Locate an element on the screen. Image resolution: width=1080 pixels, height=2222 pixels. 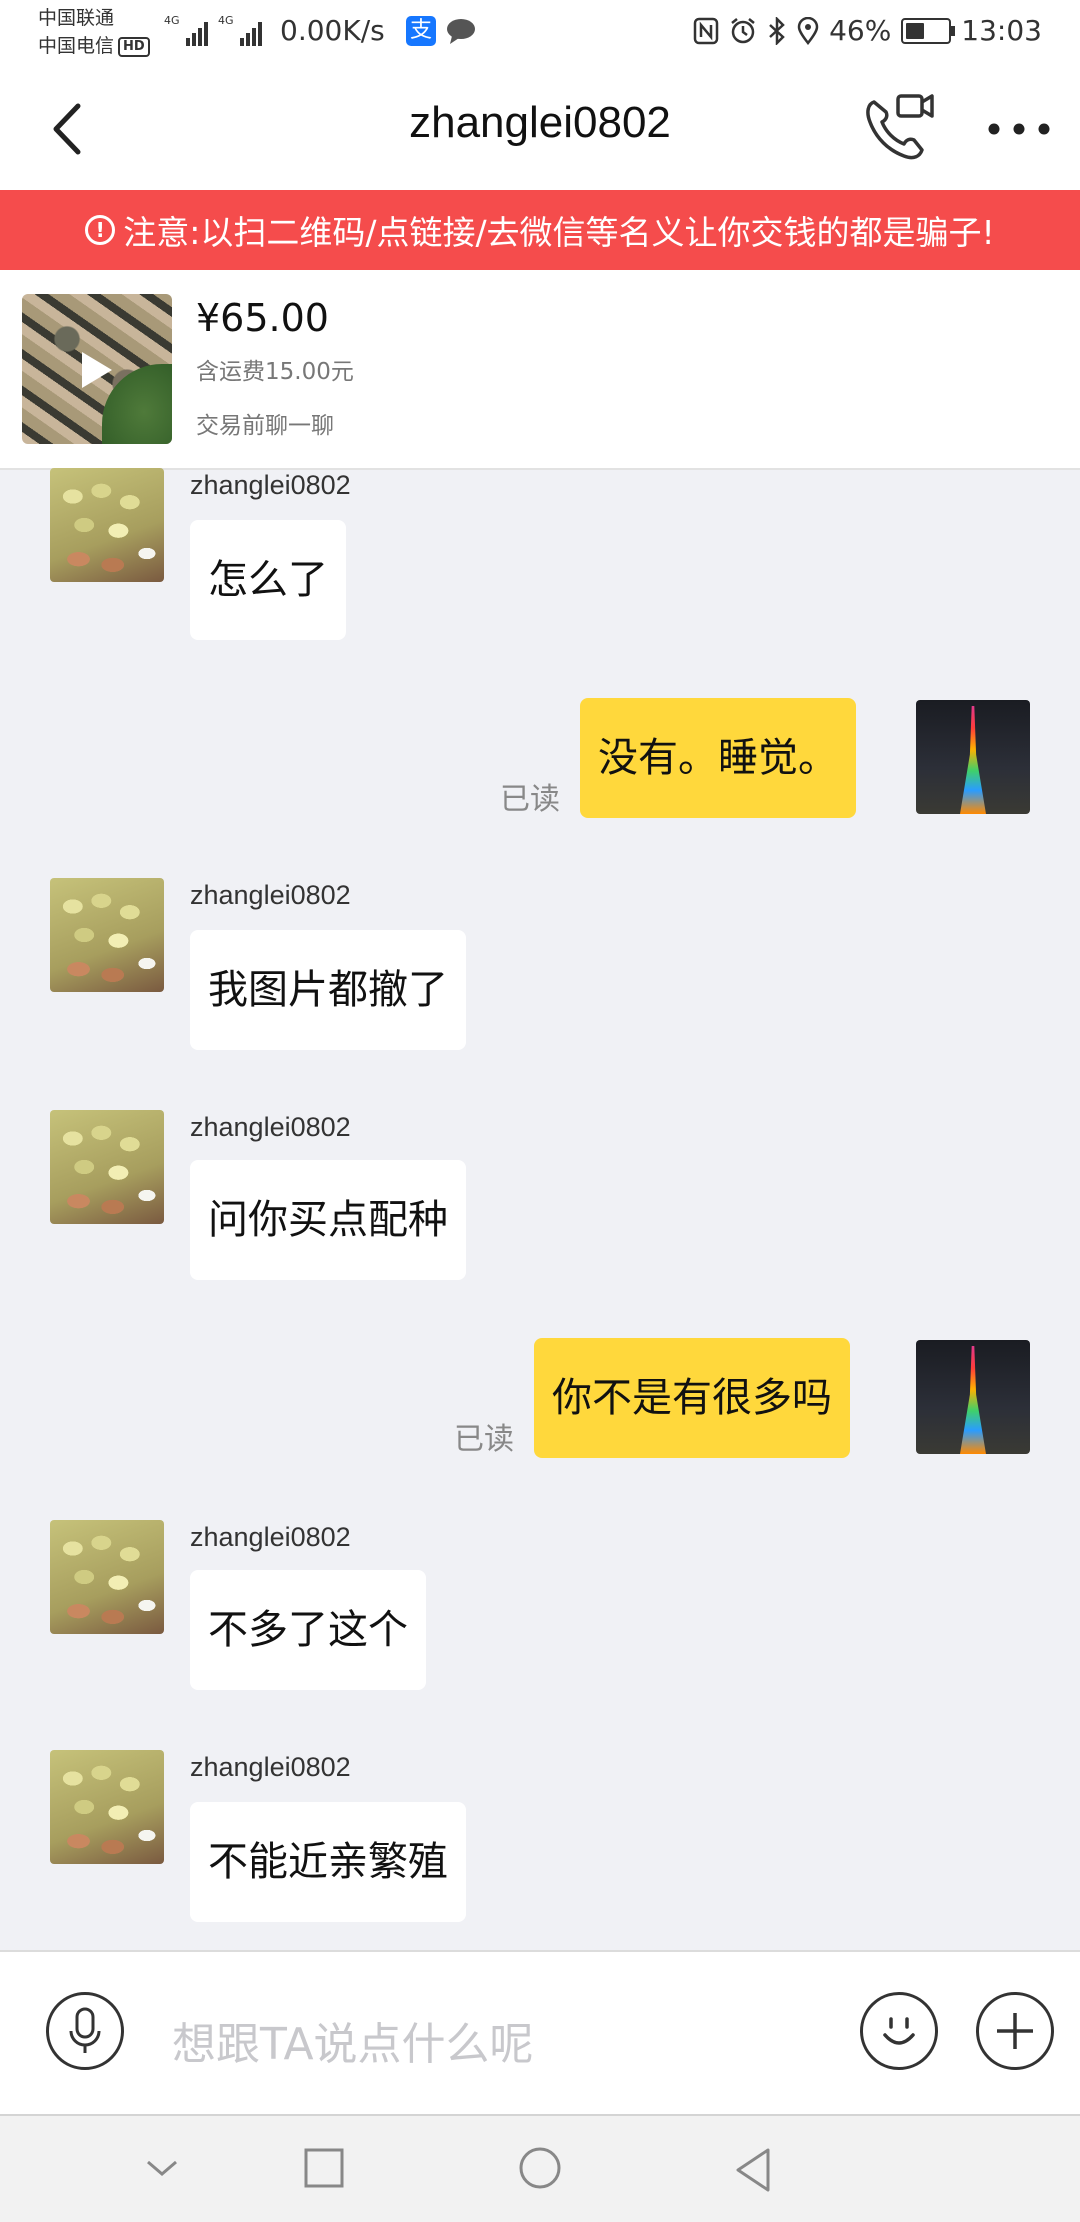
location-icon is located at coordinates (808, 30).